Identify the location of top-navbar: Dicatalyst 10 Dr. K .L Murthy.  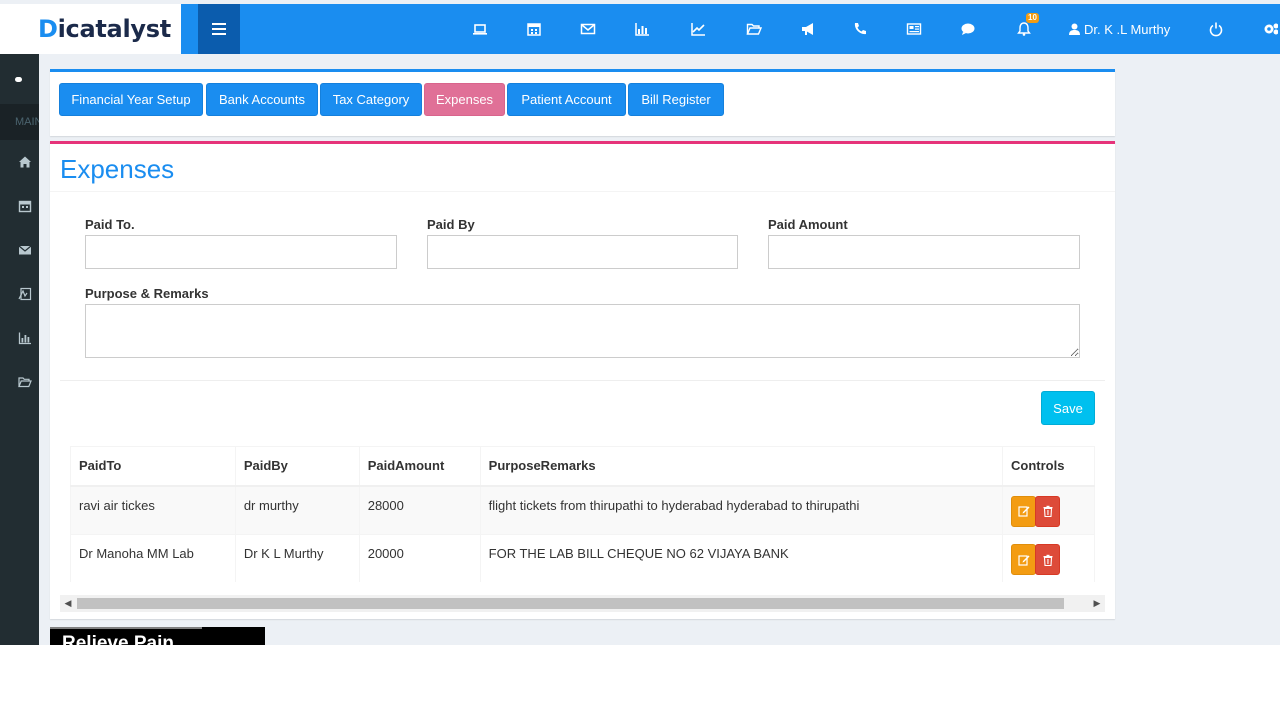
(640, 29).